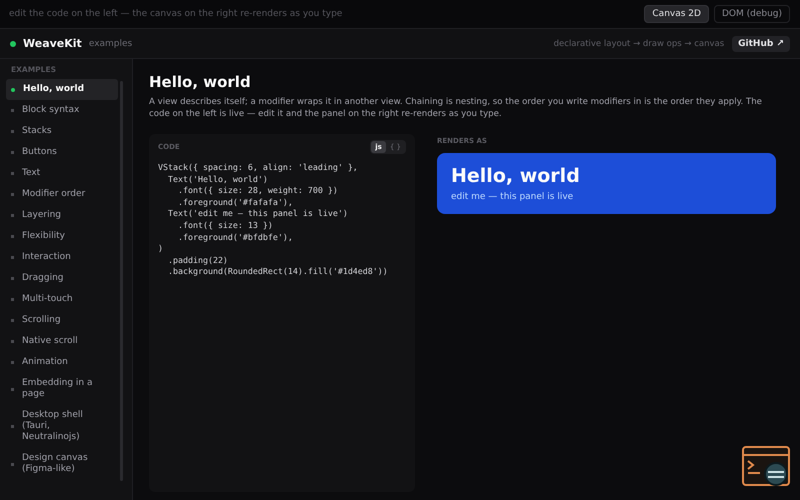 This screenshot has width=800, height=500. What do you see at coordinates (282, 226) in the screenshot?
I see `code-line: .font({ size: 13 })` at bounding box center [282, 226].